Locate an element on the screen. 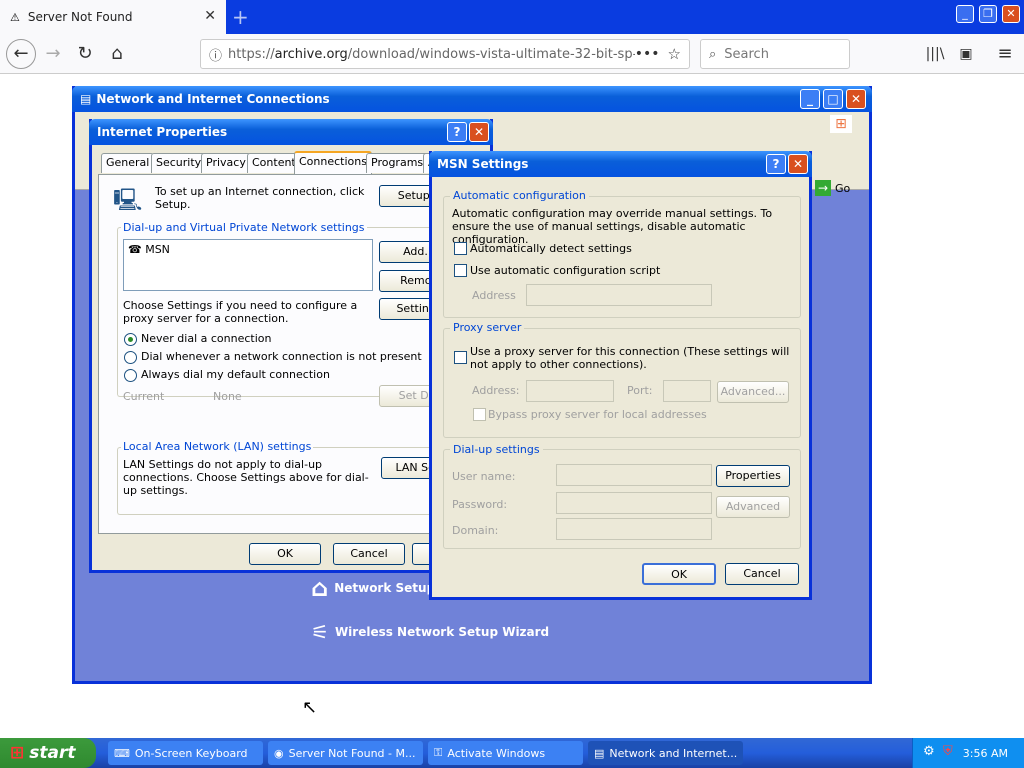 This screenshot has height=768, width=1024. keyboard-icon: ⌨ is located at coordinates (122, 753).